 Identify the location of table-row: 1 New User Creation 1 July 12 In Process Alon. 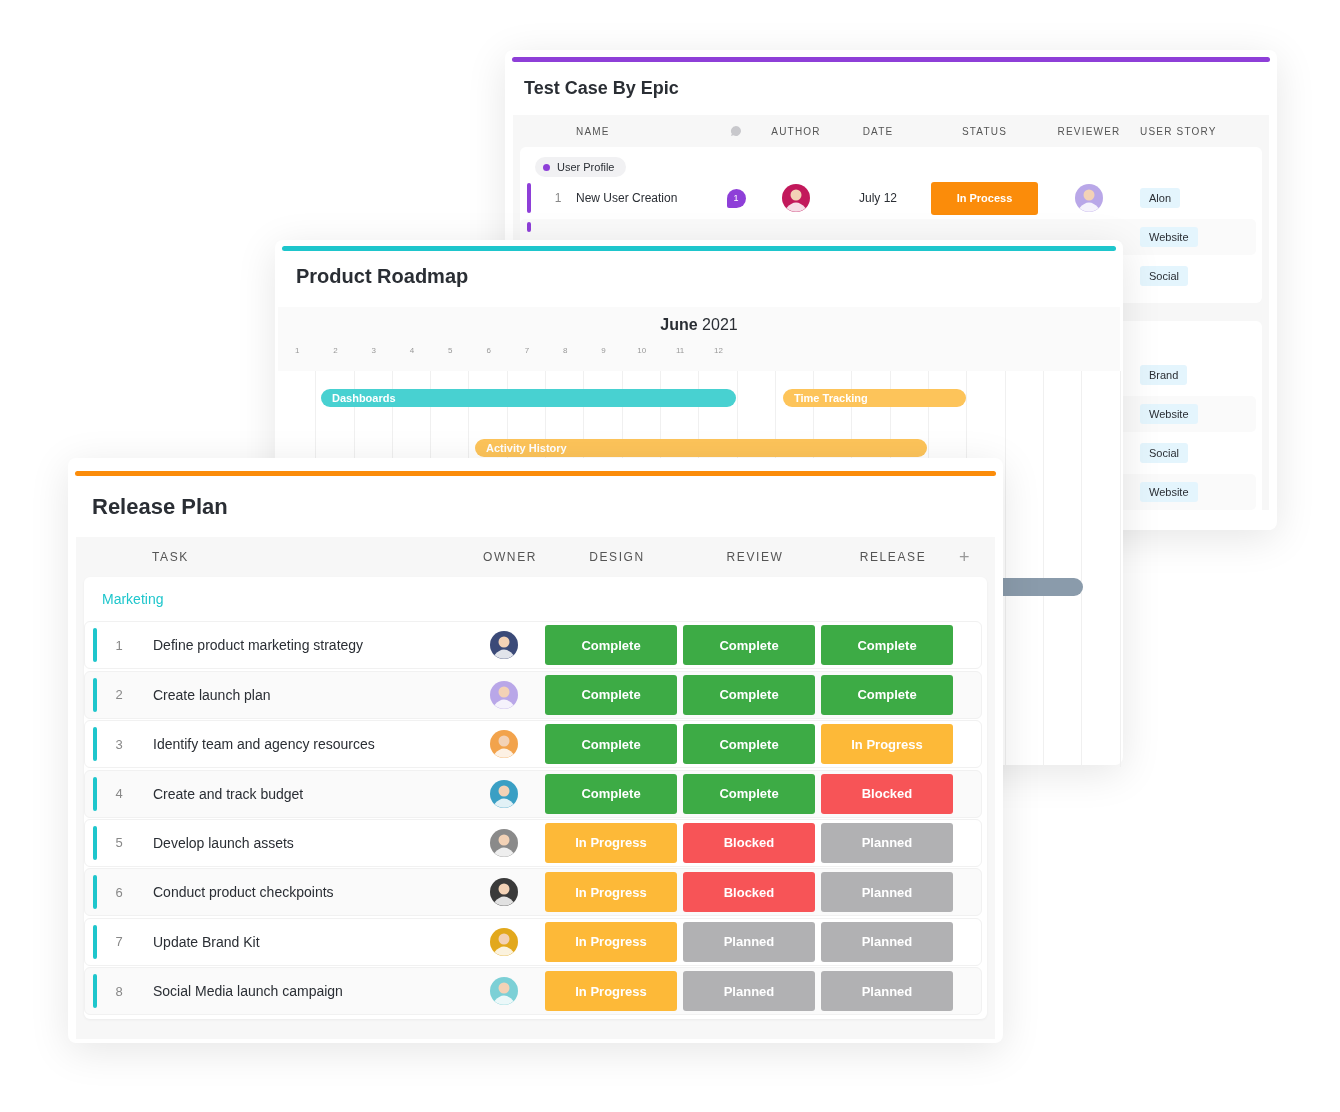
(888, 198).